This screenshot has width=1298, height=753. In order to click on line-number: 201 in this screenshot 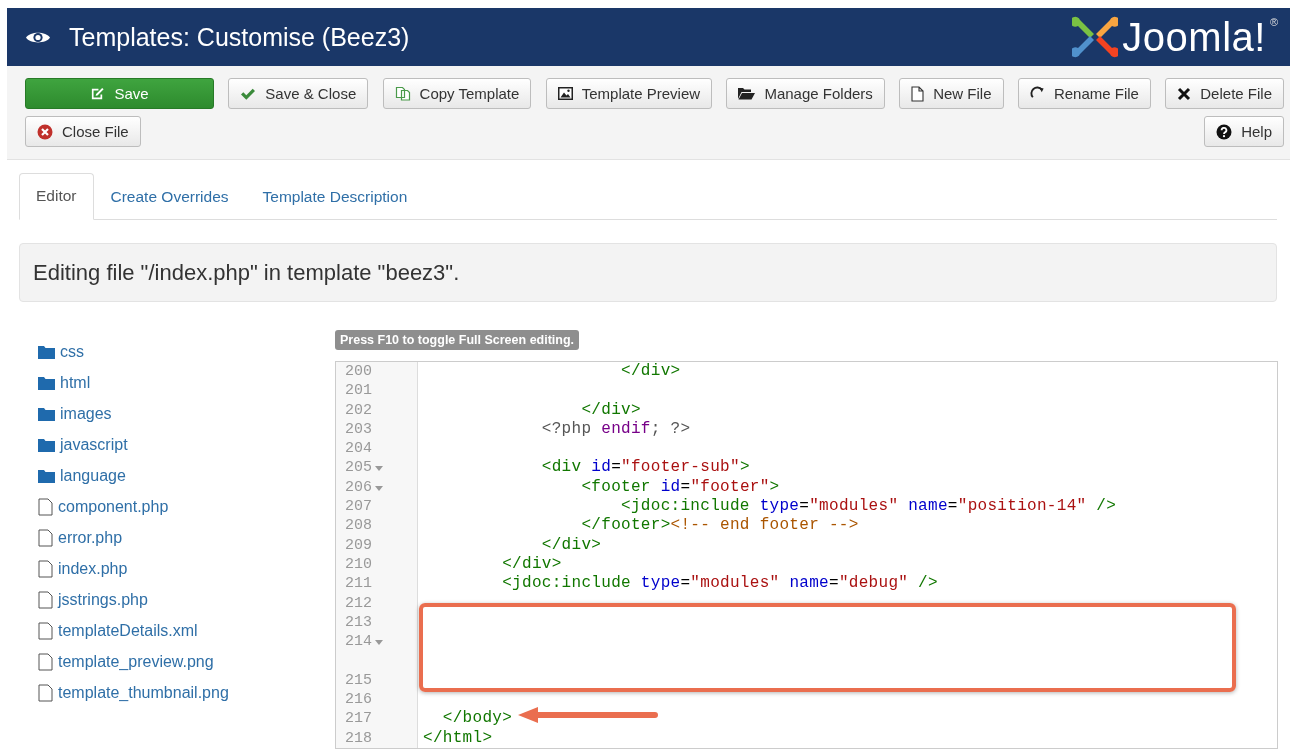, I will do `click(358, 391)`.